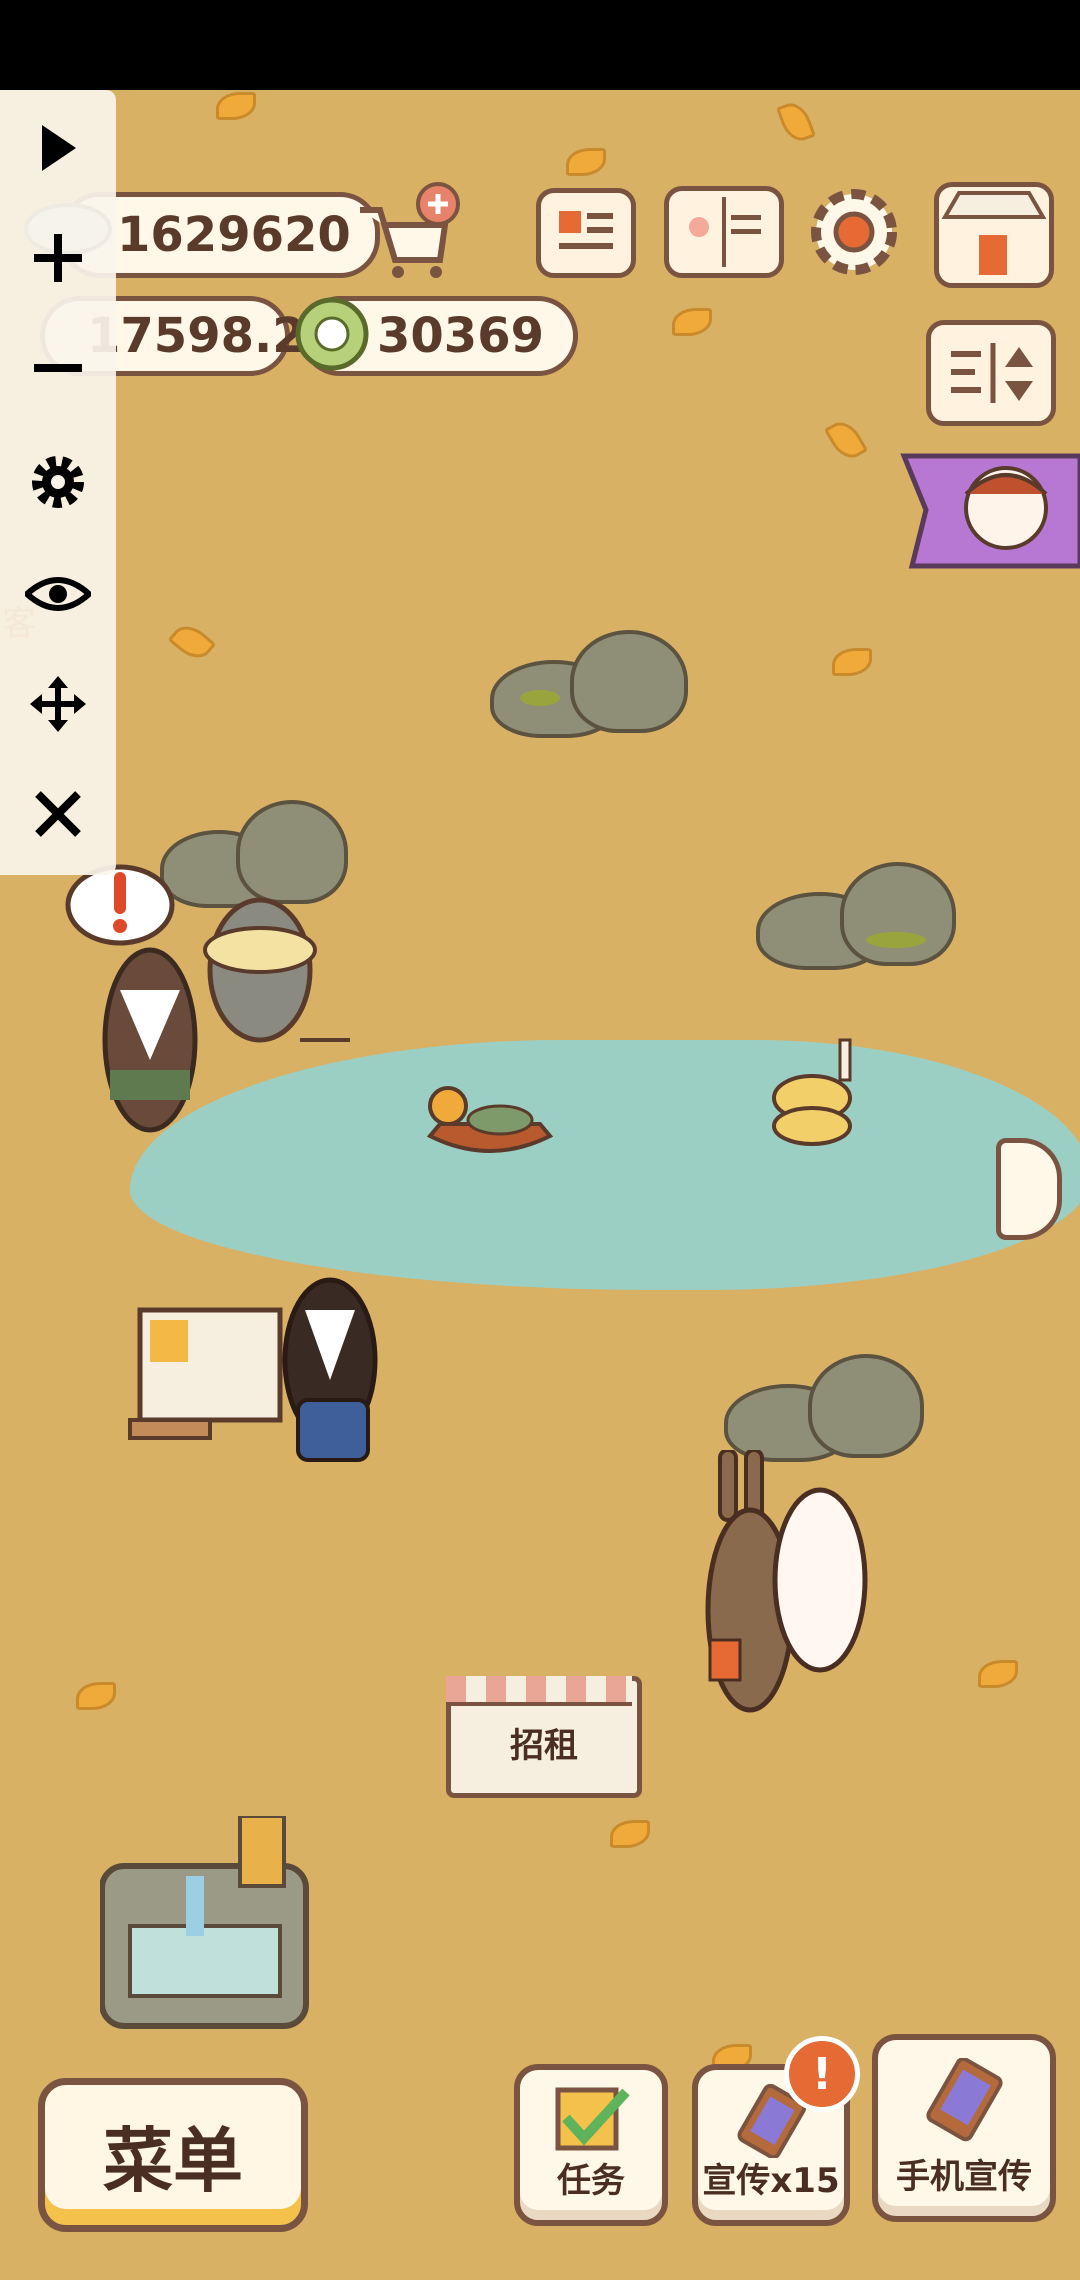 Image resolution: width=1080 pixels, height=2280 pixels. I want to click on zoom-in-button, so click(58, 258).